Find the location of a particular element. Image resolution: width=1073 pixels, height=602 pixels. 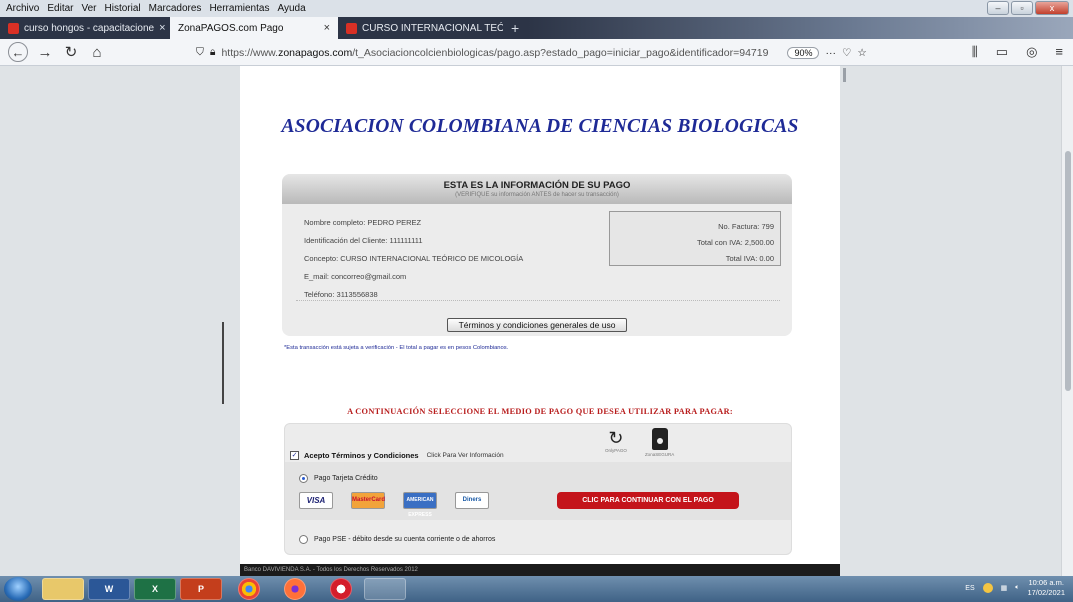

onlypago-badge: ↻ OnlyPAGO is located at coordinates (616, 440).